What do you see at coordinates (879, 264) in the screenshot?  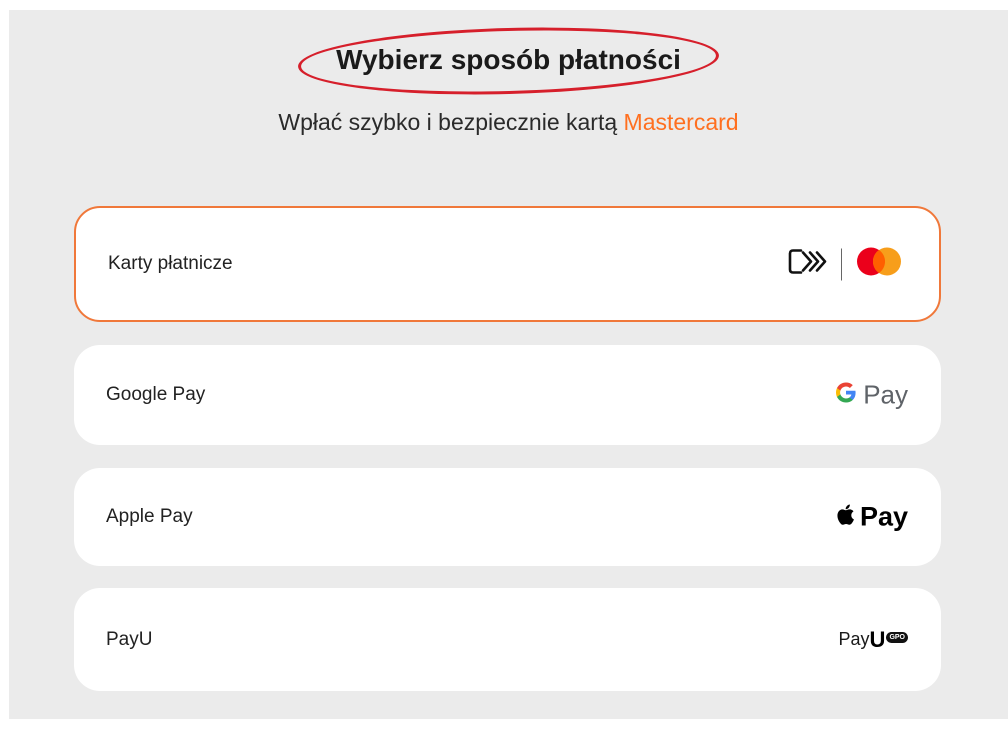 I see `mastercard-logo-icon` at bounding box center [879, 264].